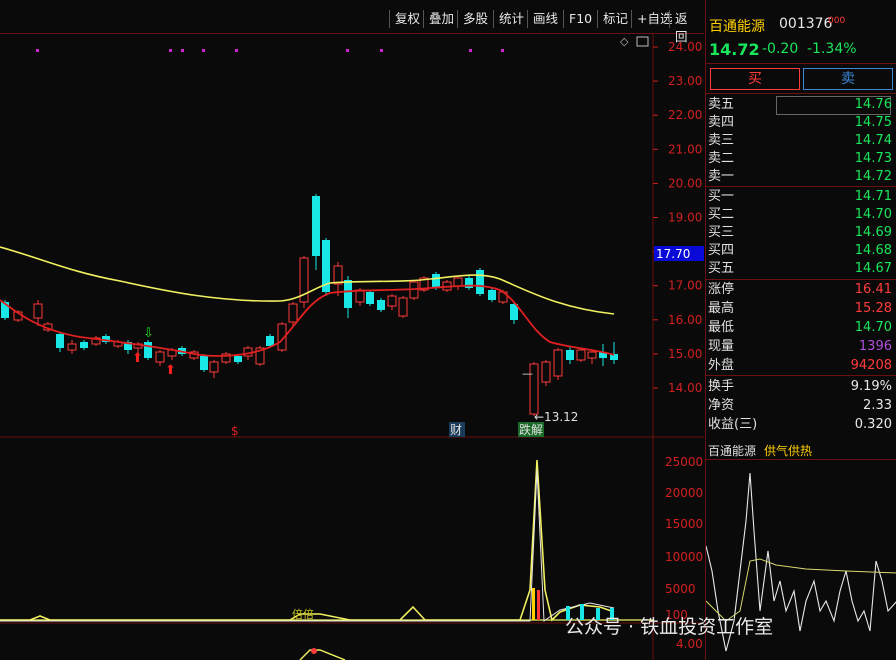 The height and width of the screenshot is (660, 896). What do you see at coordinates (721, 250) in the screenshot?
I see `bid-row-label: 买四` at bounding box center [721, 250].